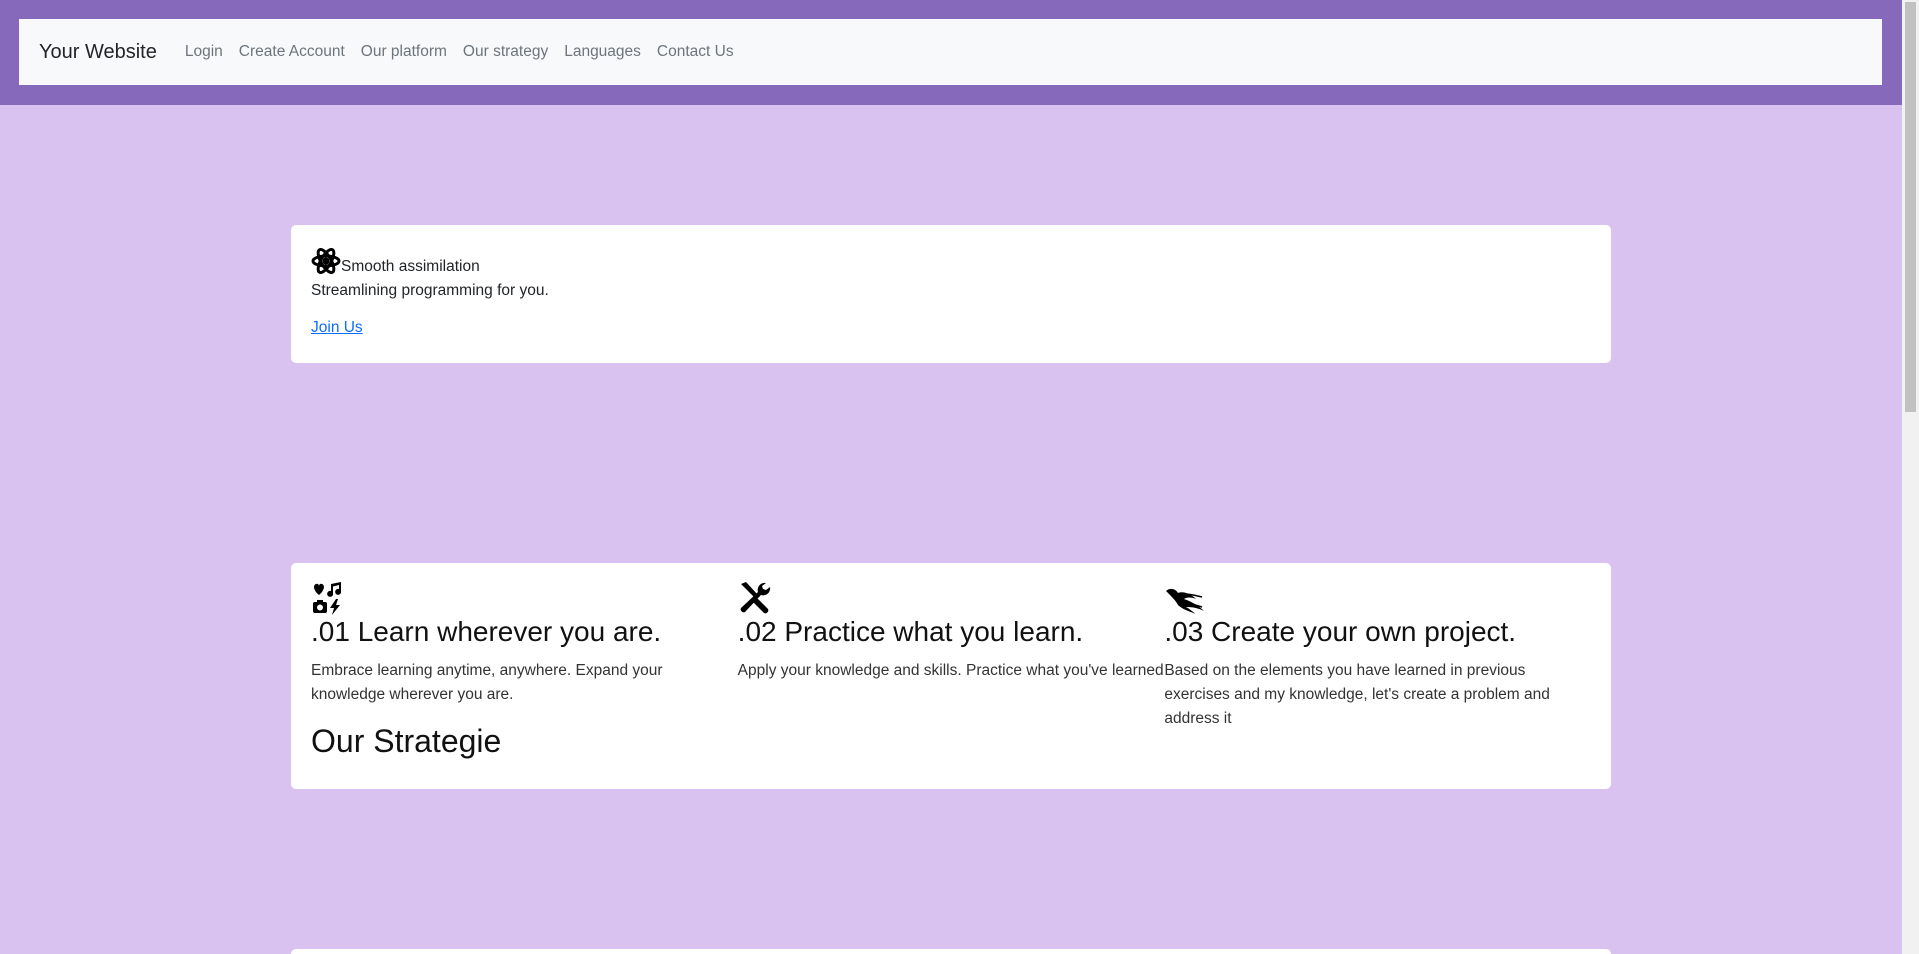 This screenshot has width=1919, height=954. I want to click on nav-link-login: Login, so click(204, 52).